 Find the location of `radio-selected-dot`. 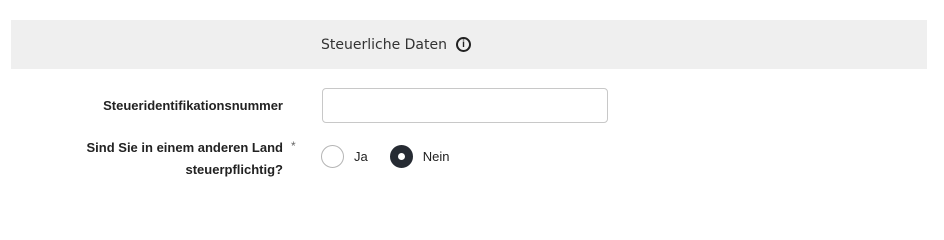

radio-selected-dot is located at coordinates (401, 156).